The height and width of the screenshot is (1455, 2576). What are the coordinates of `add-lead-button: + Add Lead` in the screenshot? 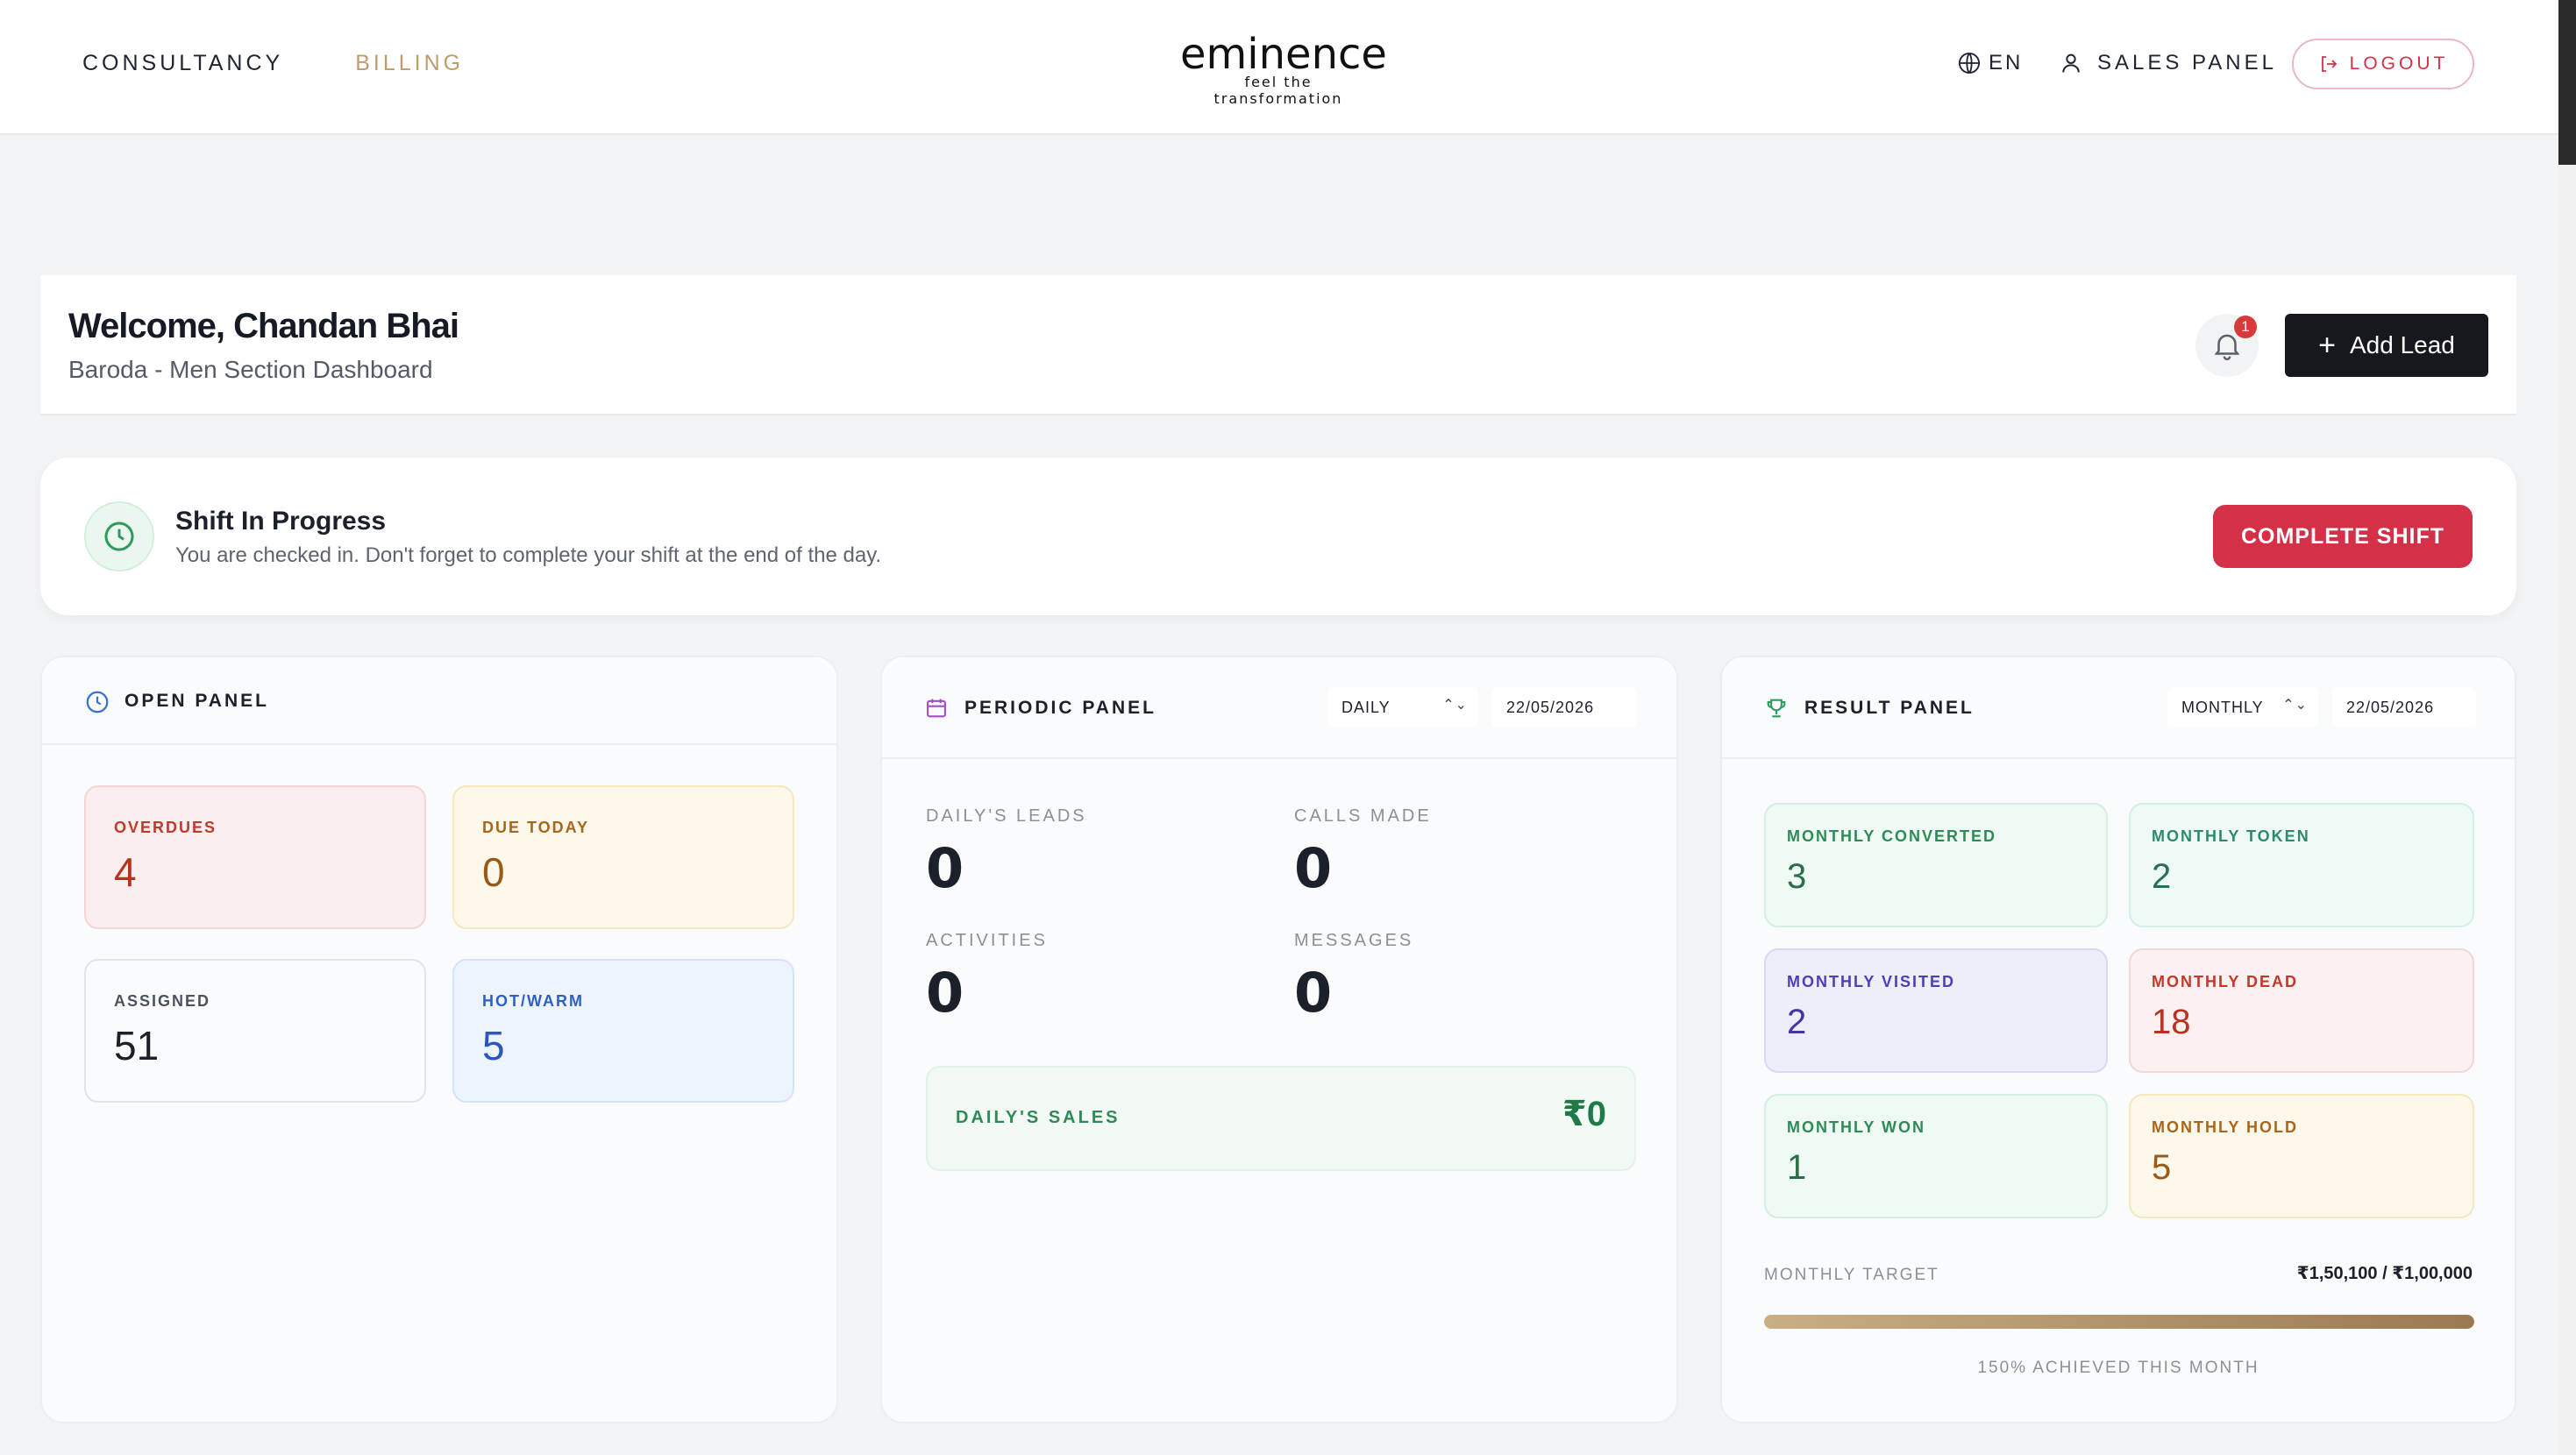 It's located at (2386, 345).